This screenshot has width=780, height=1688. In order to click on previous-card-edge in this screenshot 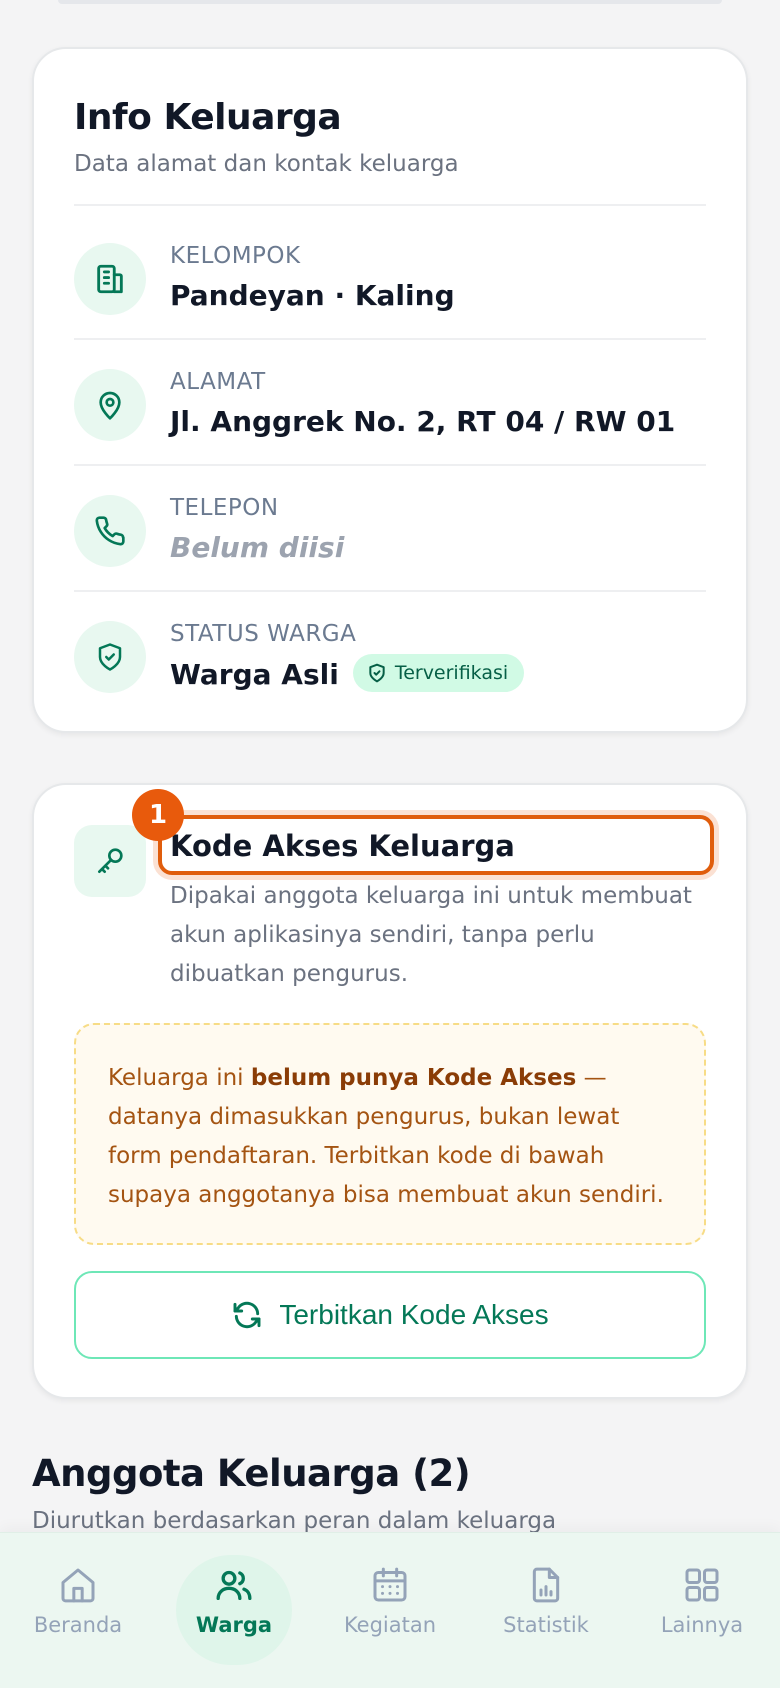, I will do `click(390, 2)`.